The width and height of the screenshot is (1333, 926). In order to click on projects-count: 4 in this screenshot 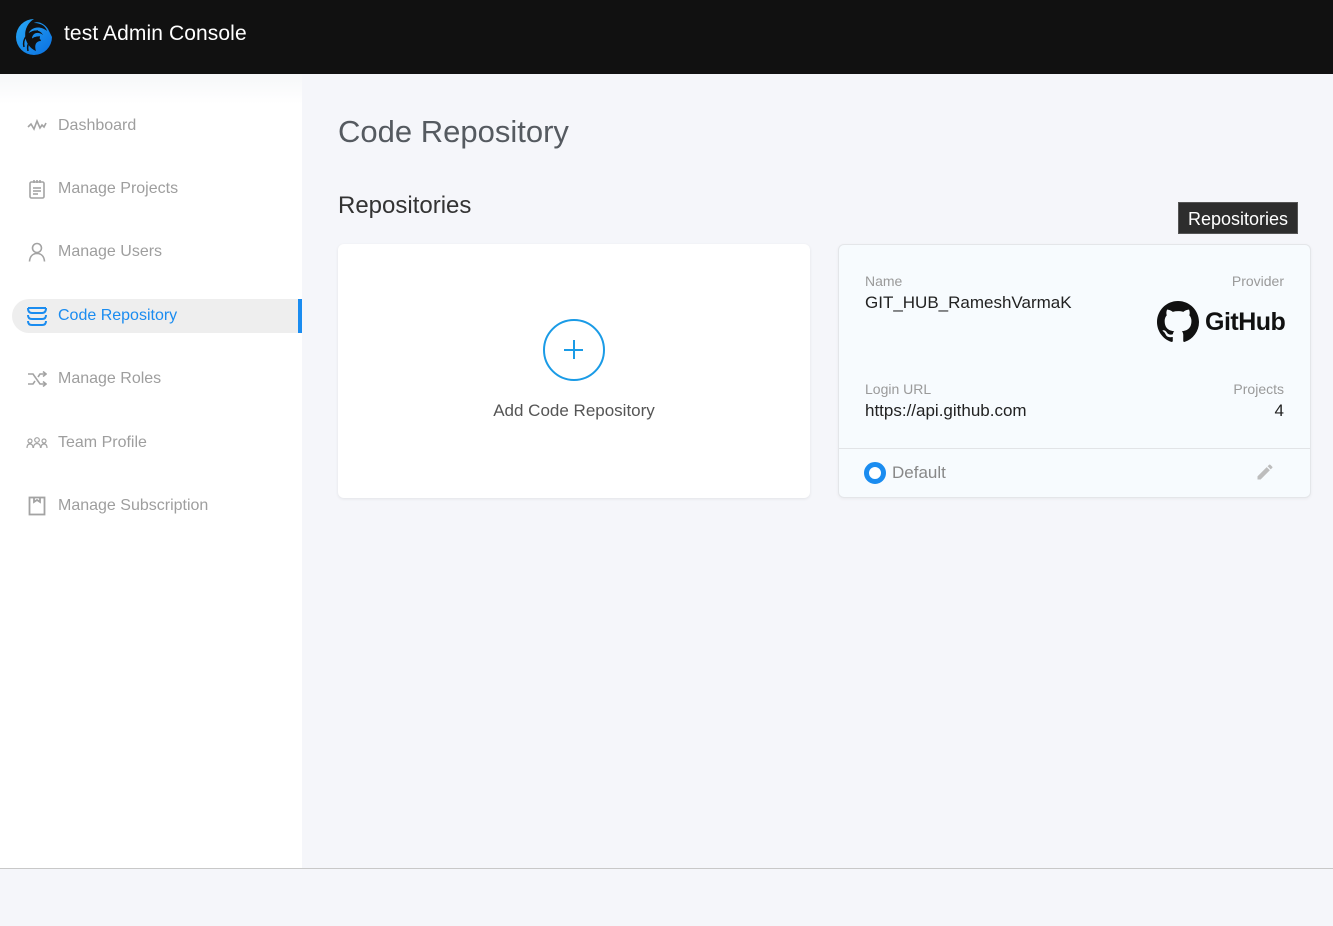, I will do `click(1279, 410)`.